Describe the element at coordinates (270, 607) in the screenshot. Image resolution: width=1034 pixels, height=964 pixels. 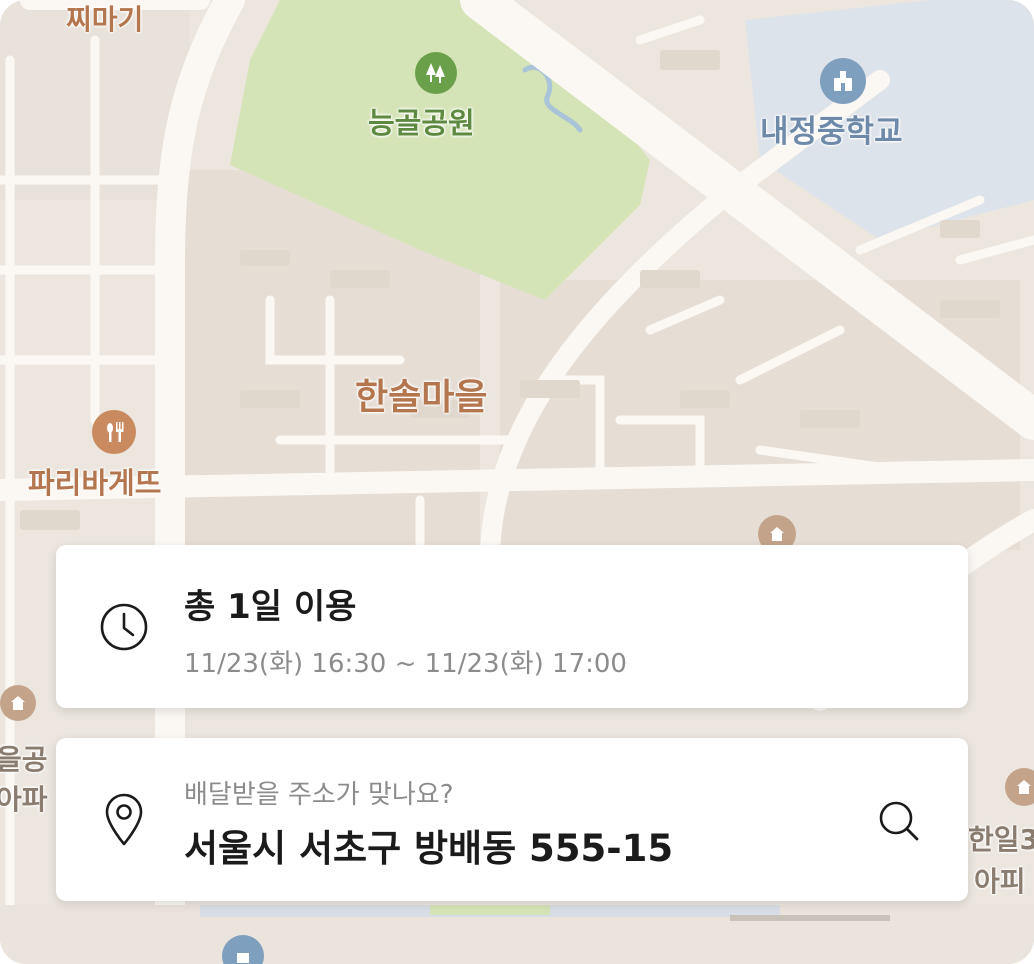
I see `usage-duration-title: 총 1일 이용` at that location.